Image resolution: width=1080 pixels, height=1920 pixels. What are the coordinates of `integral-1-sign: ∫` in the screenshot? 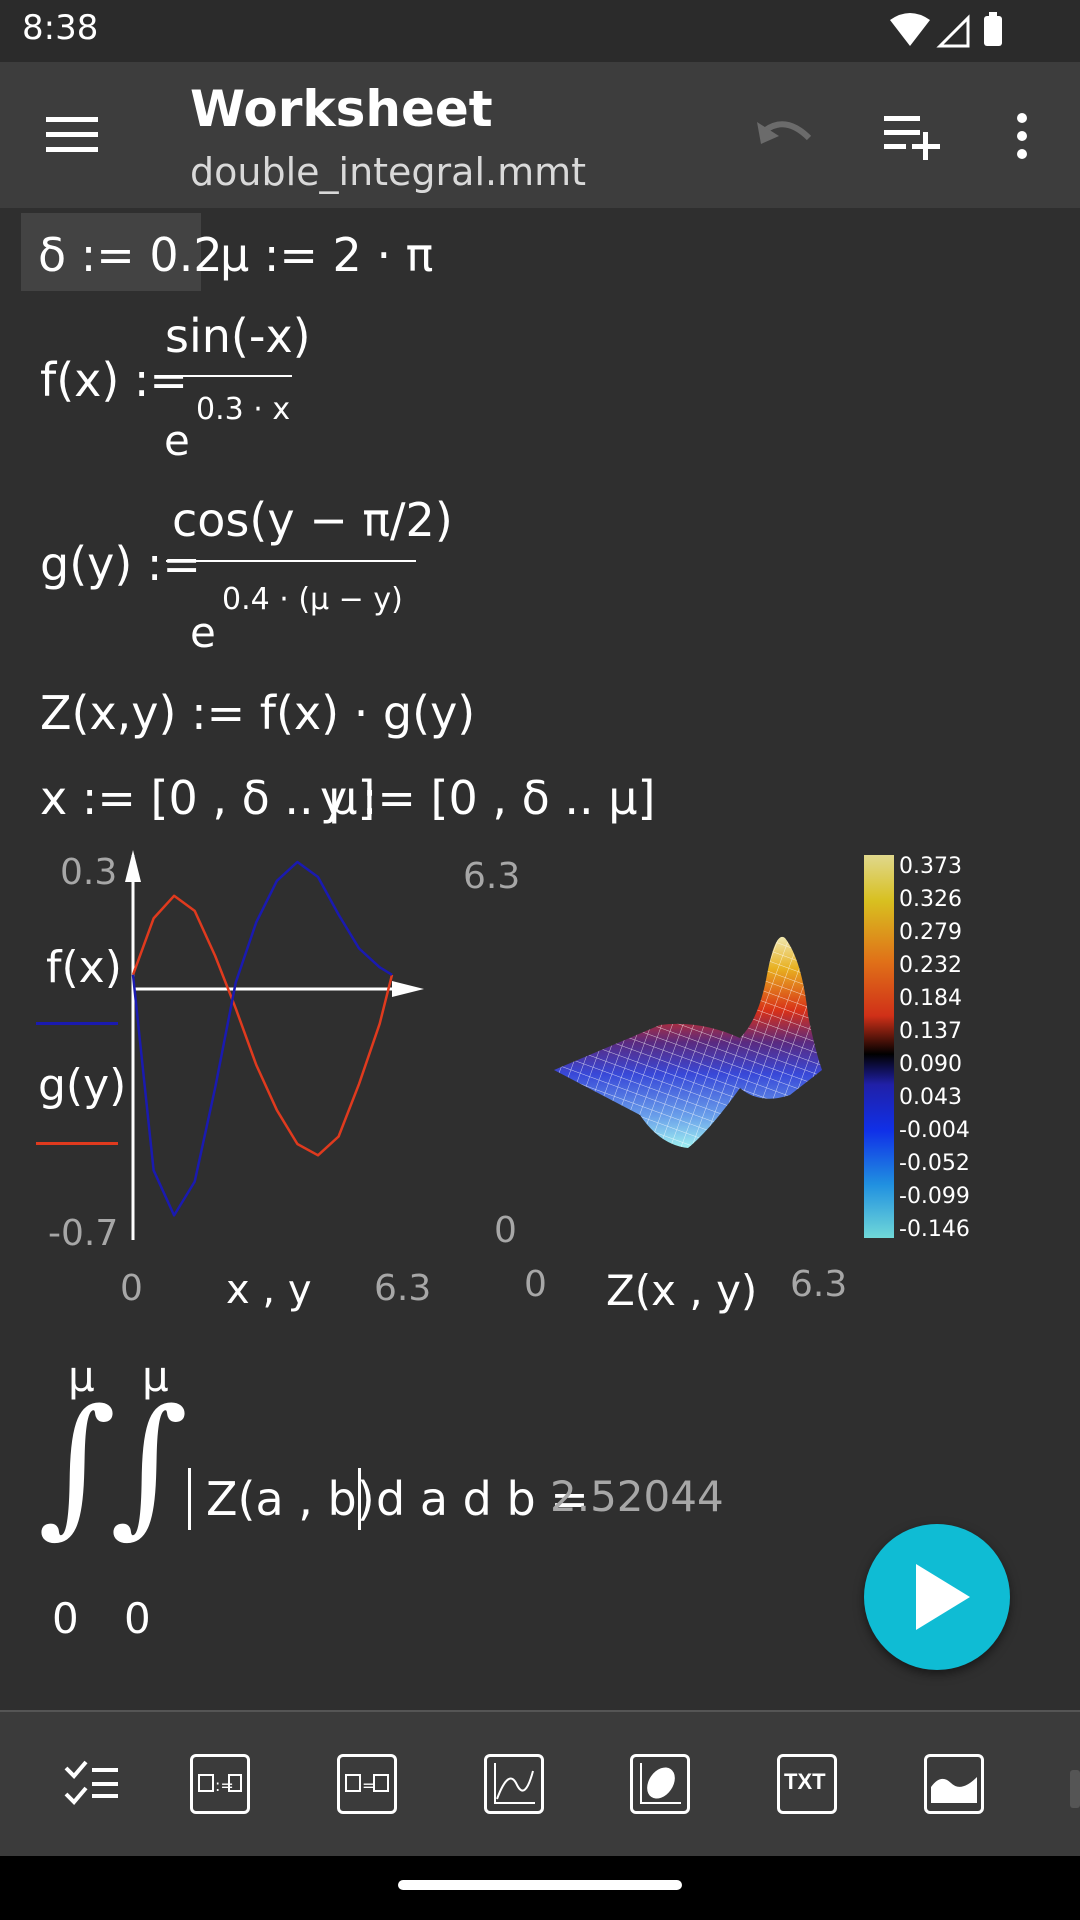 It's located at (77, 1465).